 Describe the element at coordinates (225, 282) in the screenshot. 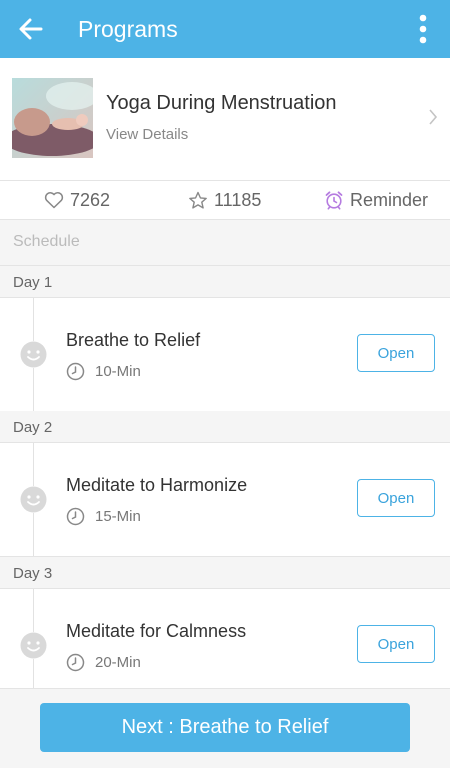

I see `day-header: Day 1` at that location.